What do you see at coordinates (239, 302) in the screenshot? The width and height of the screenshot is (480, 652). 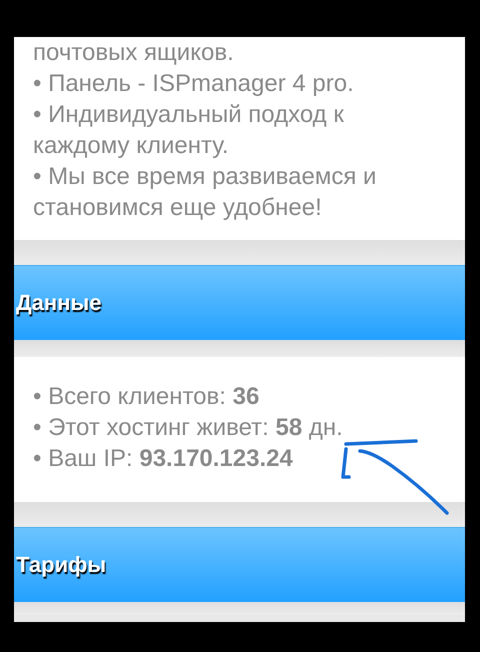 I see `section-header: Данные` at bounding box center [239, 302].